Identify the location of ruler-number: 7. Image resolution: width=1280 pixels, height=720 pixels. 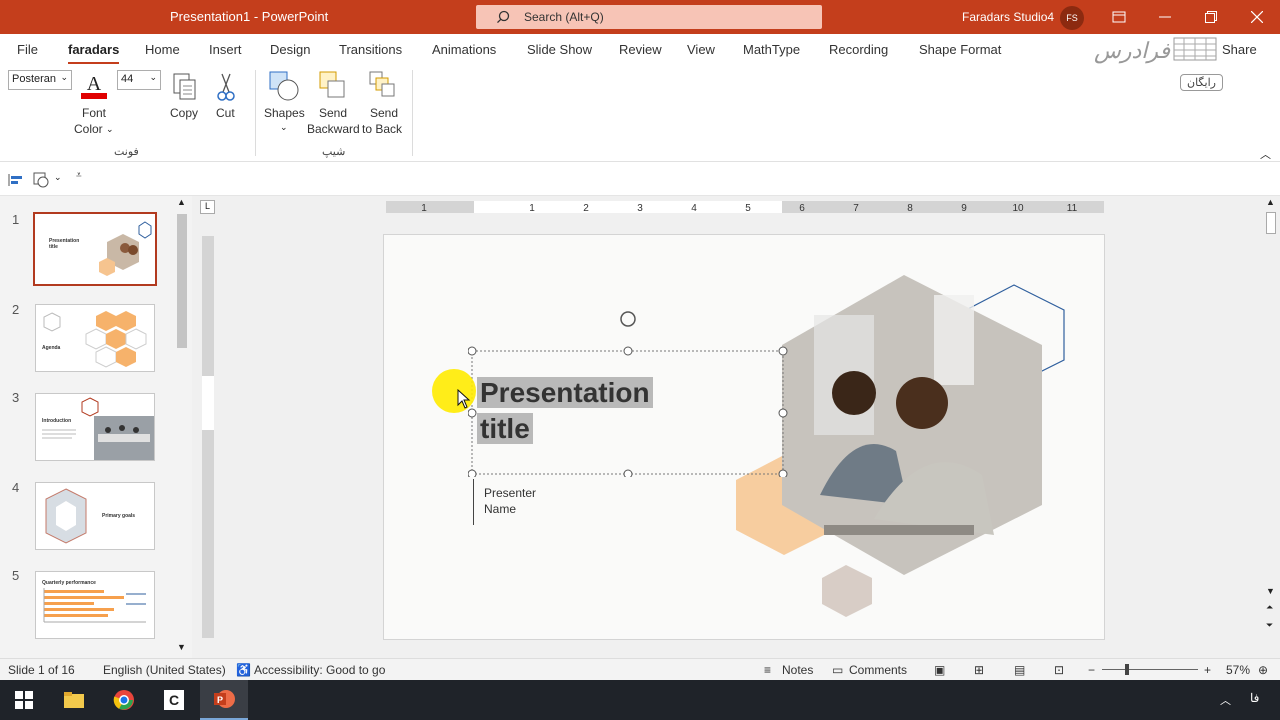
(856, 208).